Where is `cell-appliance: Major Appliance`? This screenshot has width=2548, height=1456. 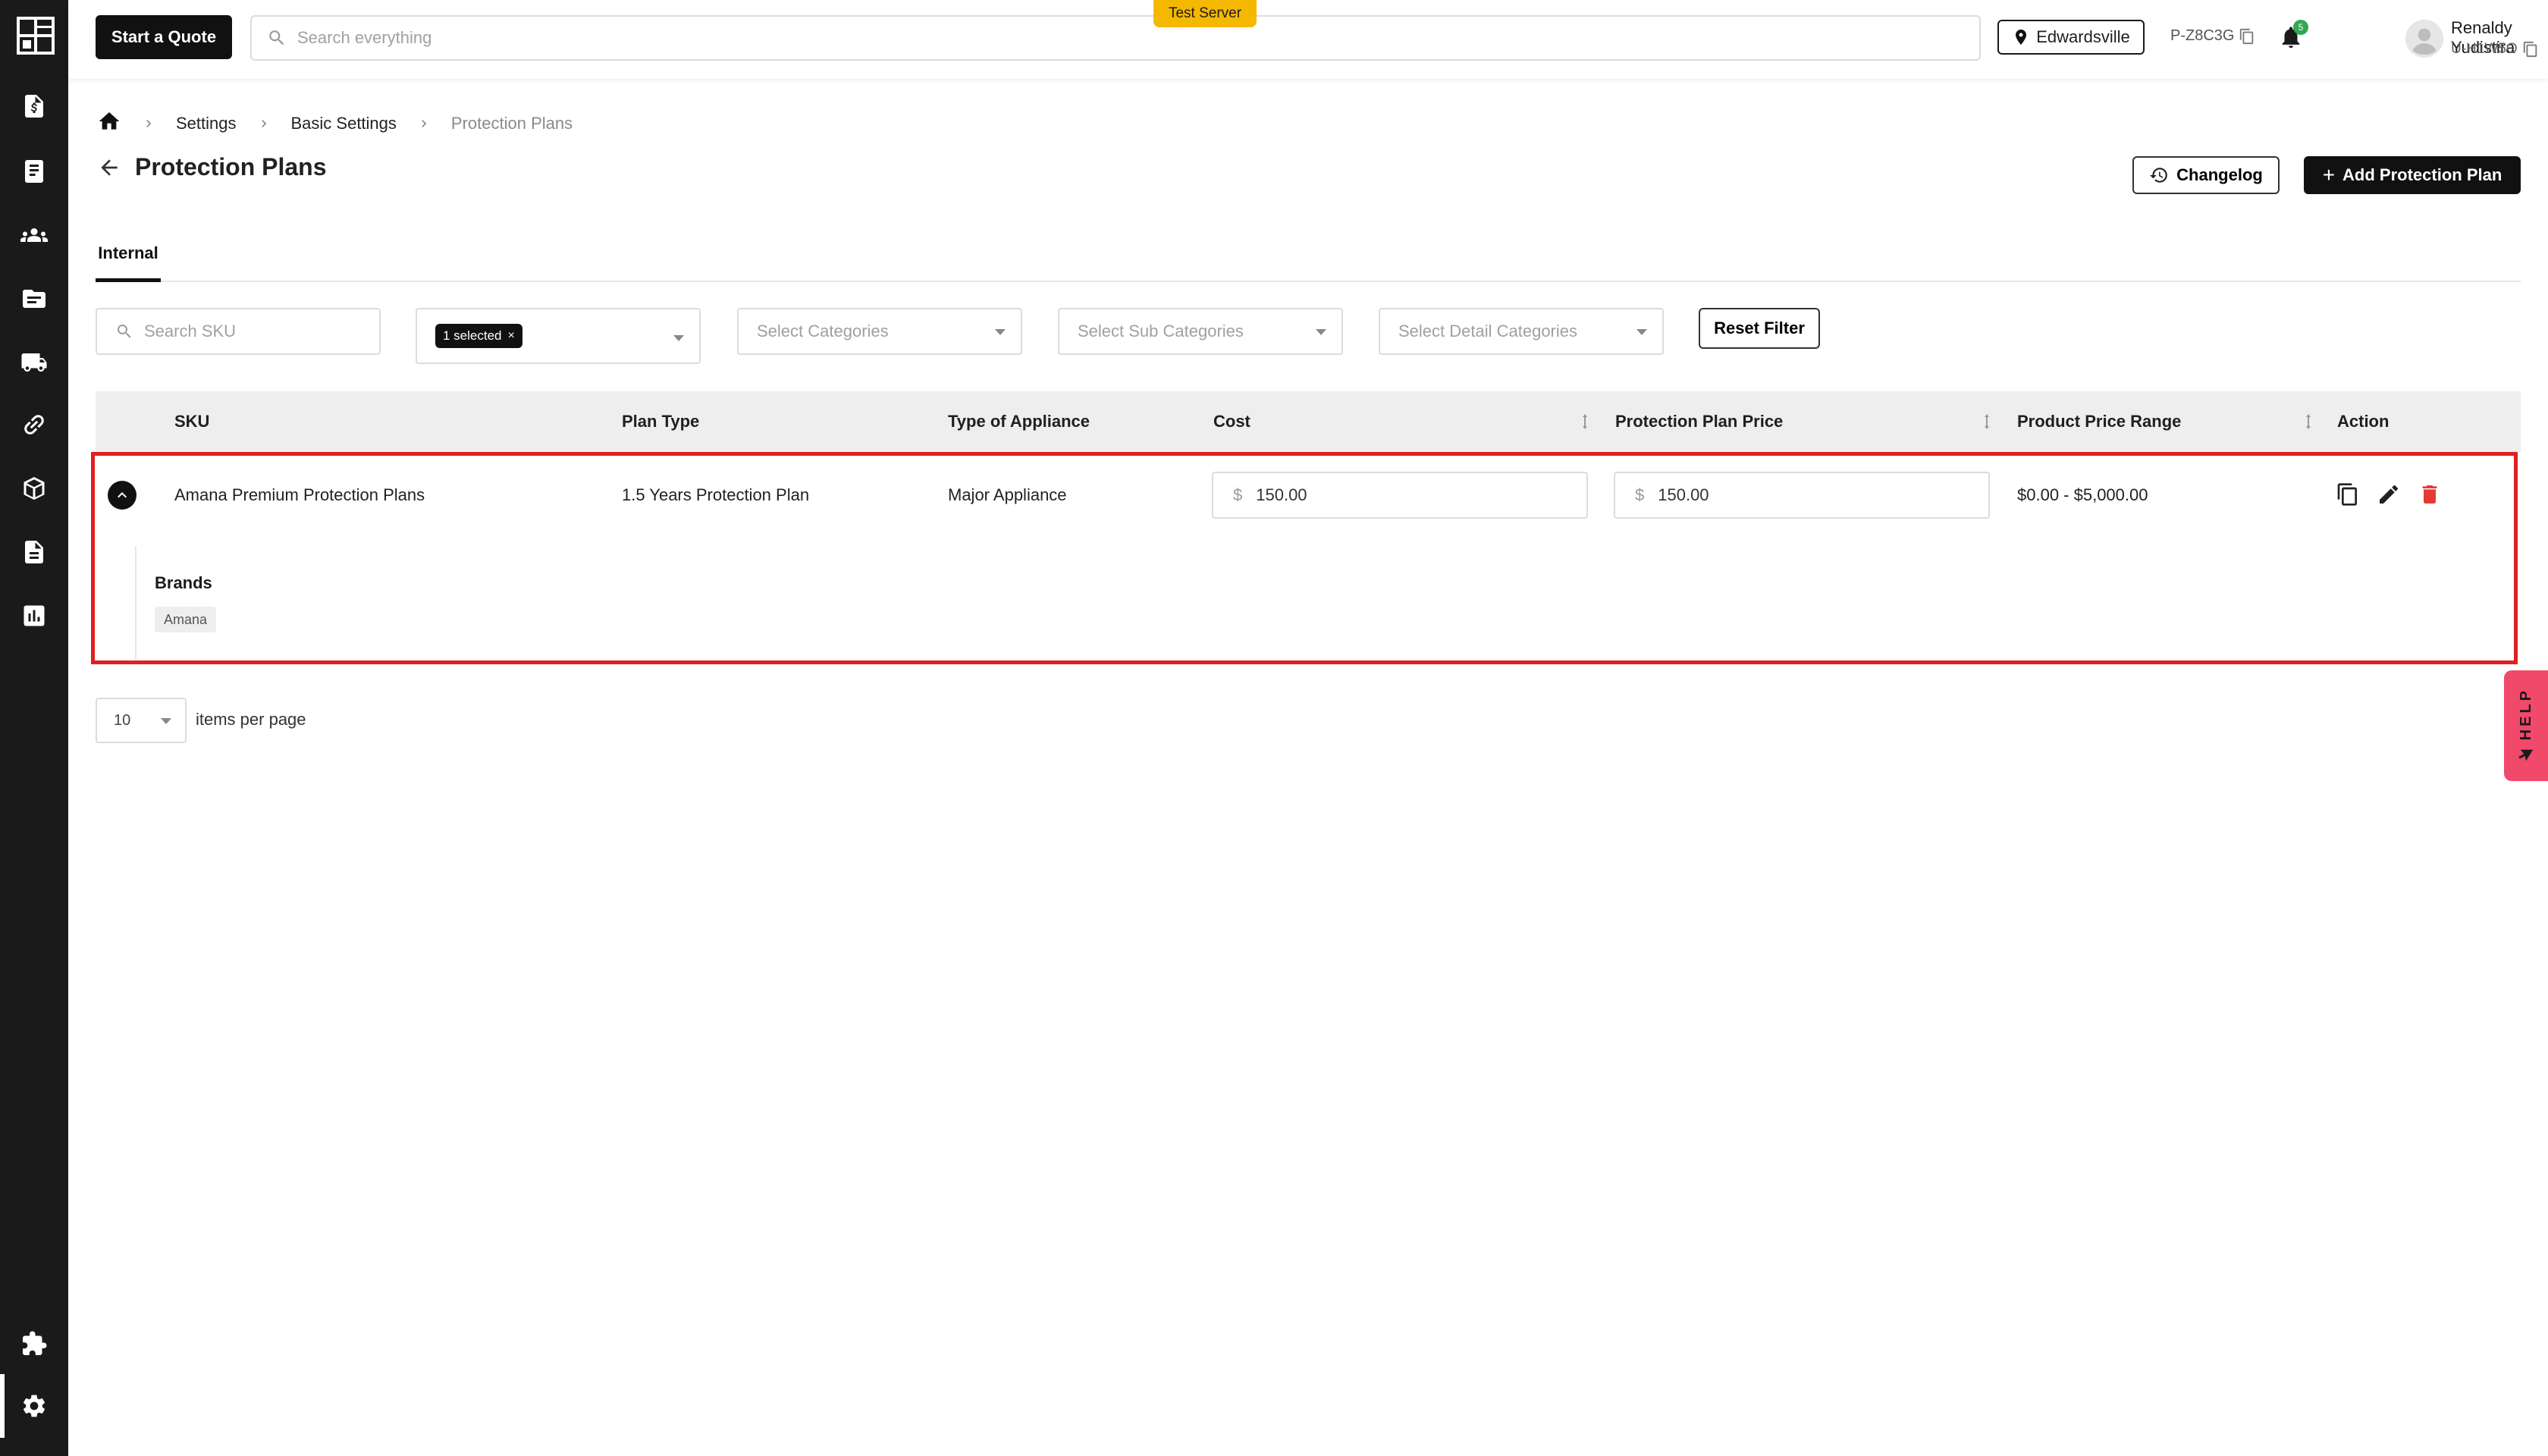 cell-appliance: Major Appliance is located at coordinates (1007, 494).